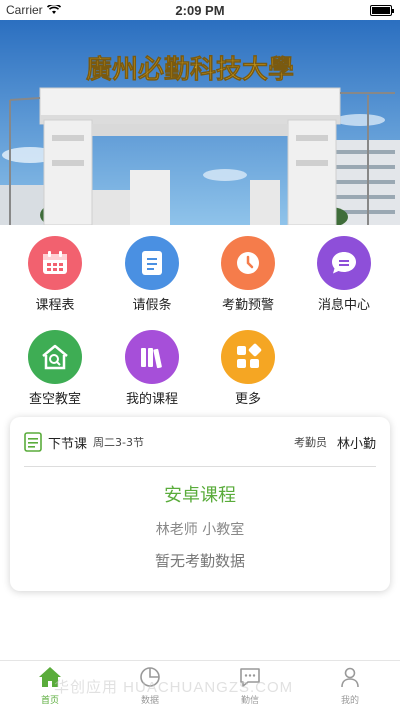 Image resolution: width=400 pixels, height=710 pixels. I want to click on grid-item-schedule: 课程表, so click(55, 274).